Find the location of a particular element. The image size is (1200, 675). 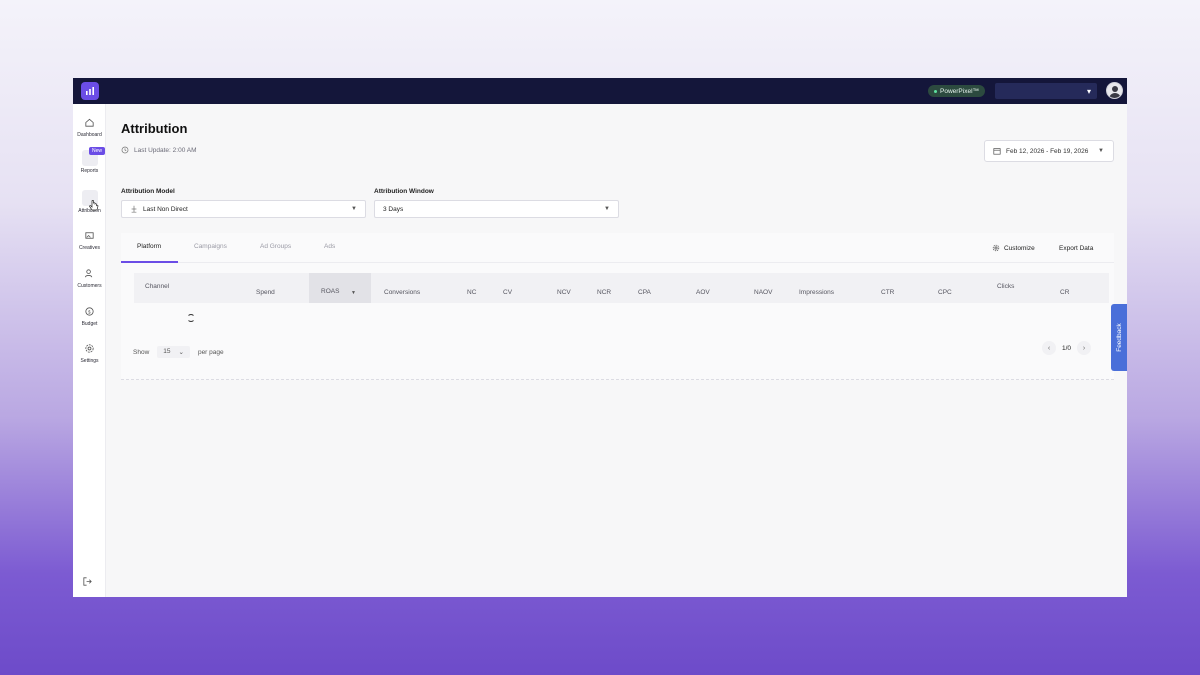

sidebar-item-dashboard: Dashboard is located at coordinates (89, 126).